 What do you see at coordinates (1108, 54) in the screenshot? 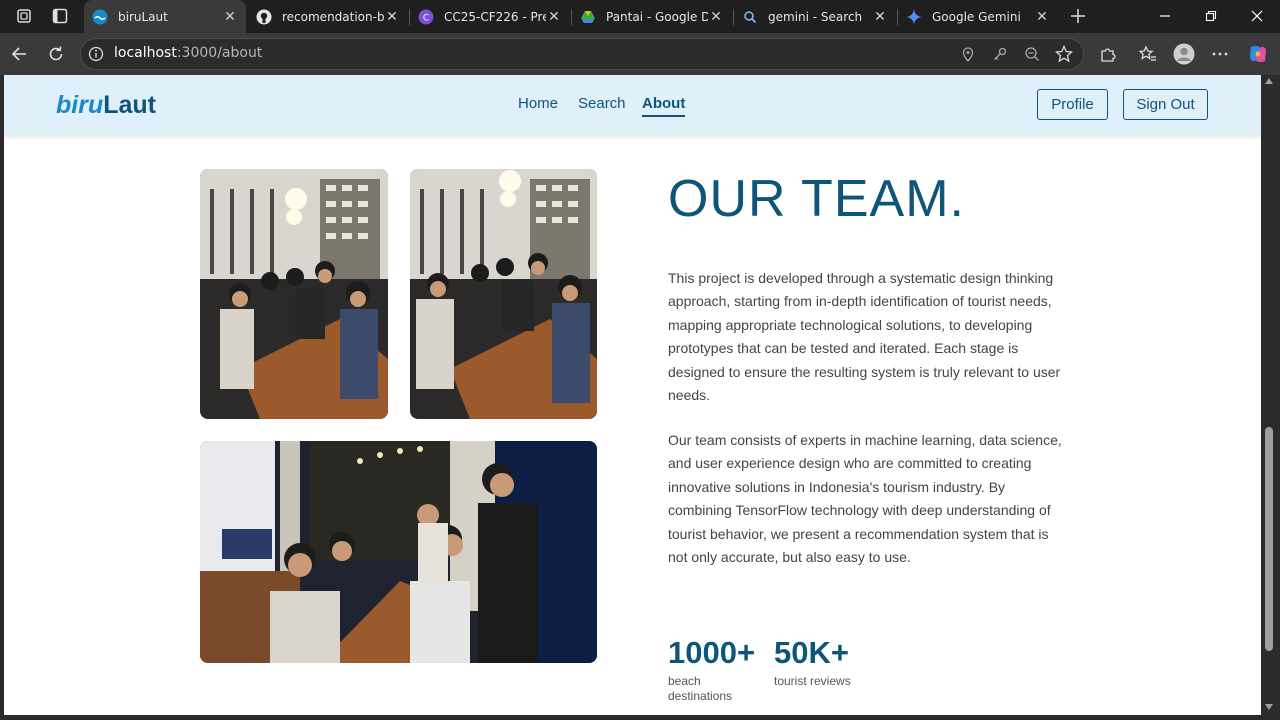
I see `extensions-icon` at bounding box center [1108, 54].